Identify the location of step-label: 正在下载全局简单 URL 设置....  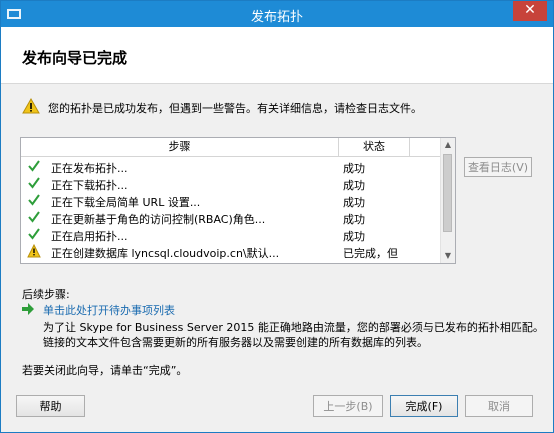
(126, 202).